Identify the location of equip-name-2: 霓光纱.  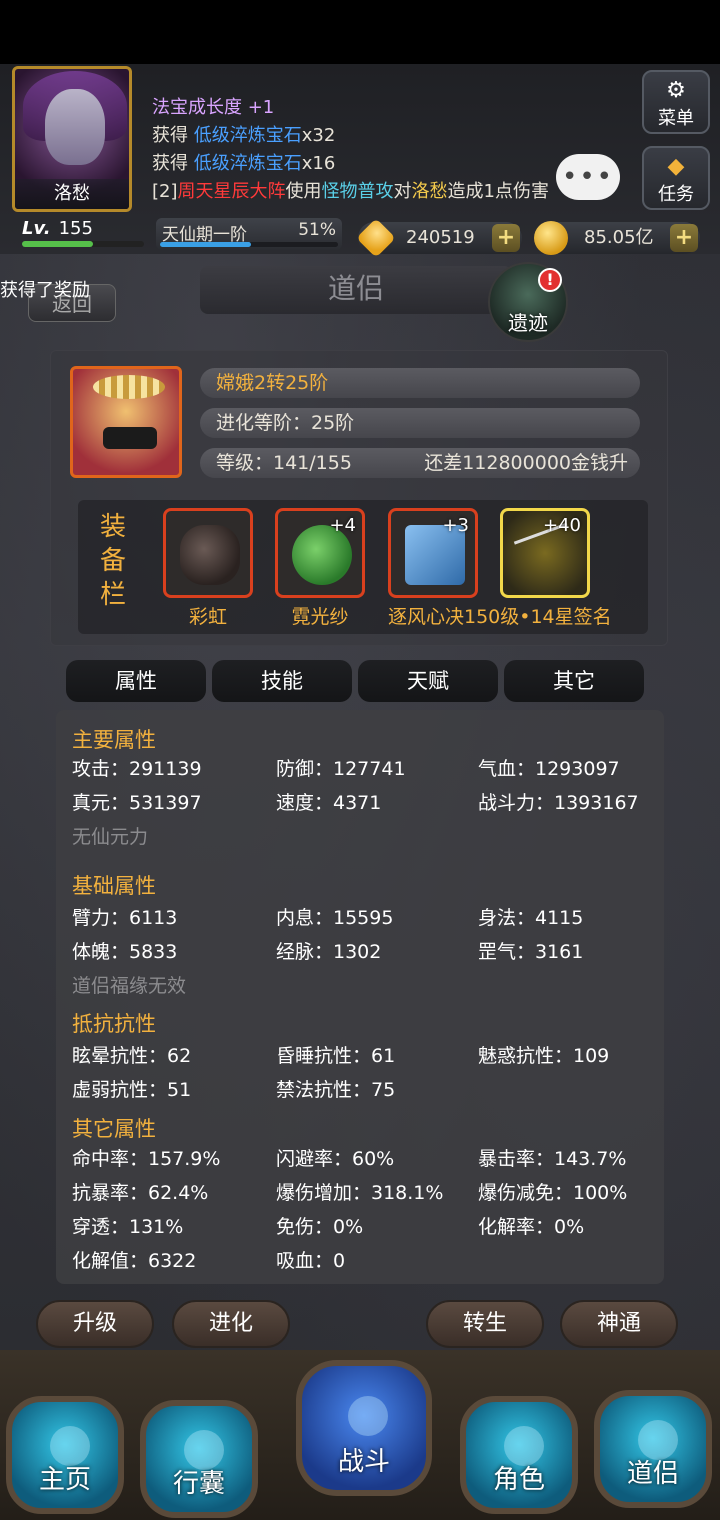
(320, 617).